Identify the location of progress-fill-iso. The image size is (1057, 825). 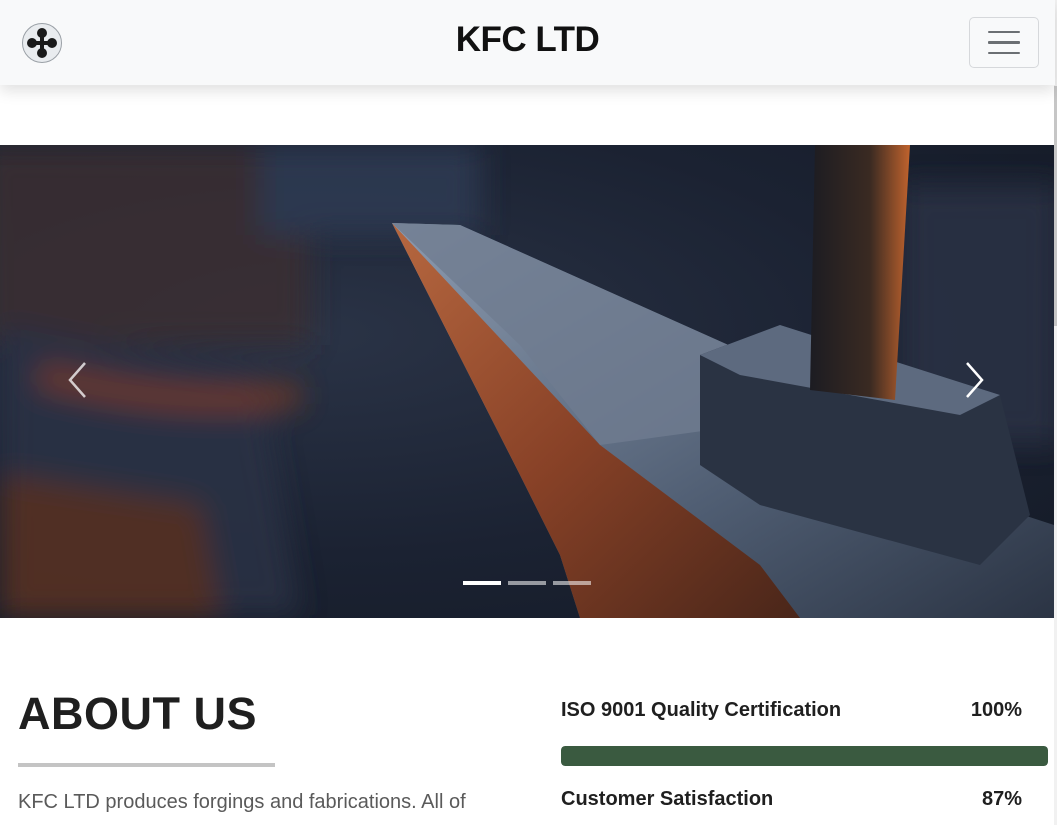
(804, 756).